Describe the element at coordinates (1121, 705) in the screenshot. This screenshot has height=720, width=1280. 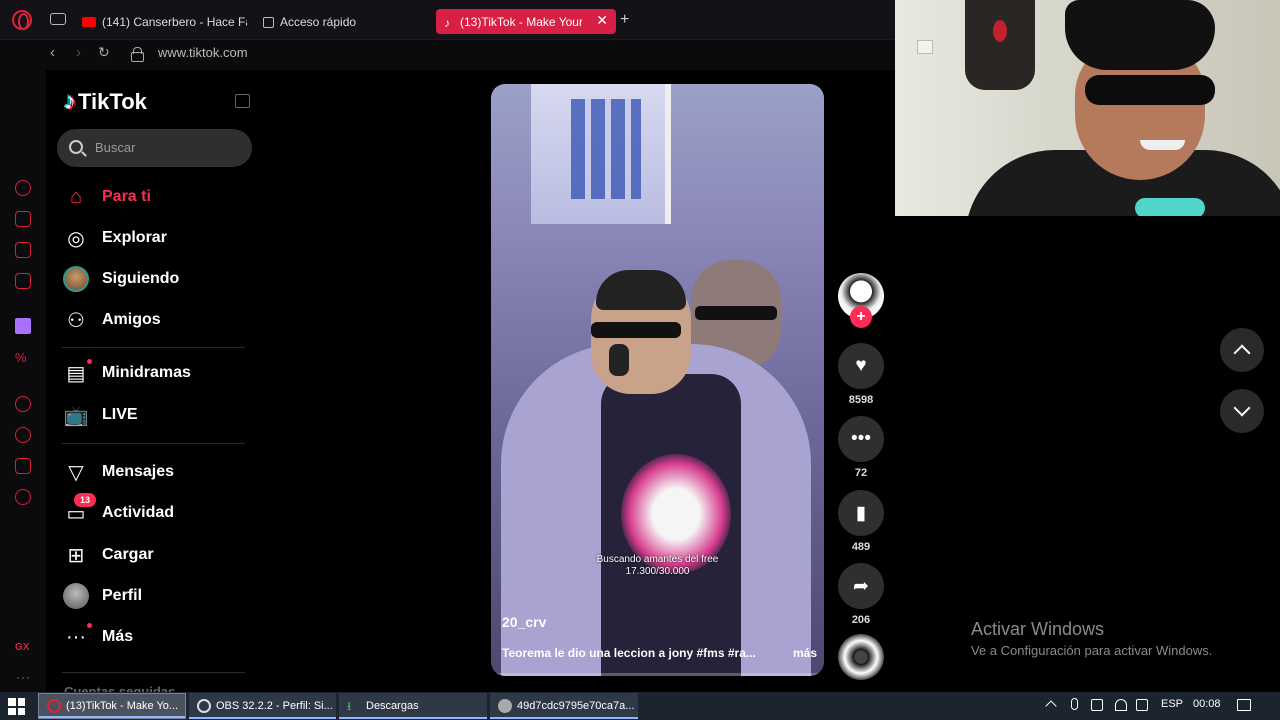
I see `wifi-icon` at that location.